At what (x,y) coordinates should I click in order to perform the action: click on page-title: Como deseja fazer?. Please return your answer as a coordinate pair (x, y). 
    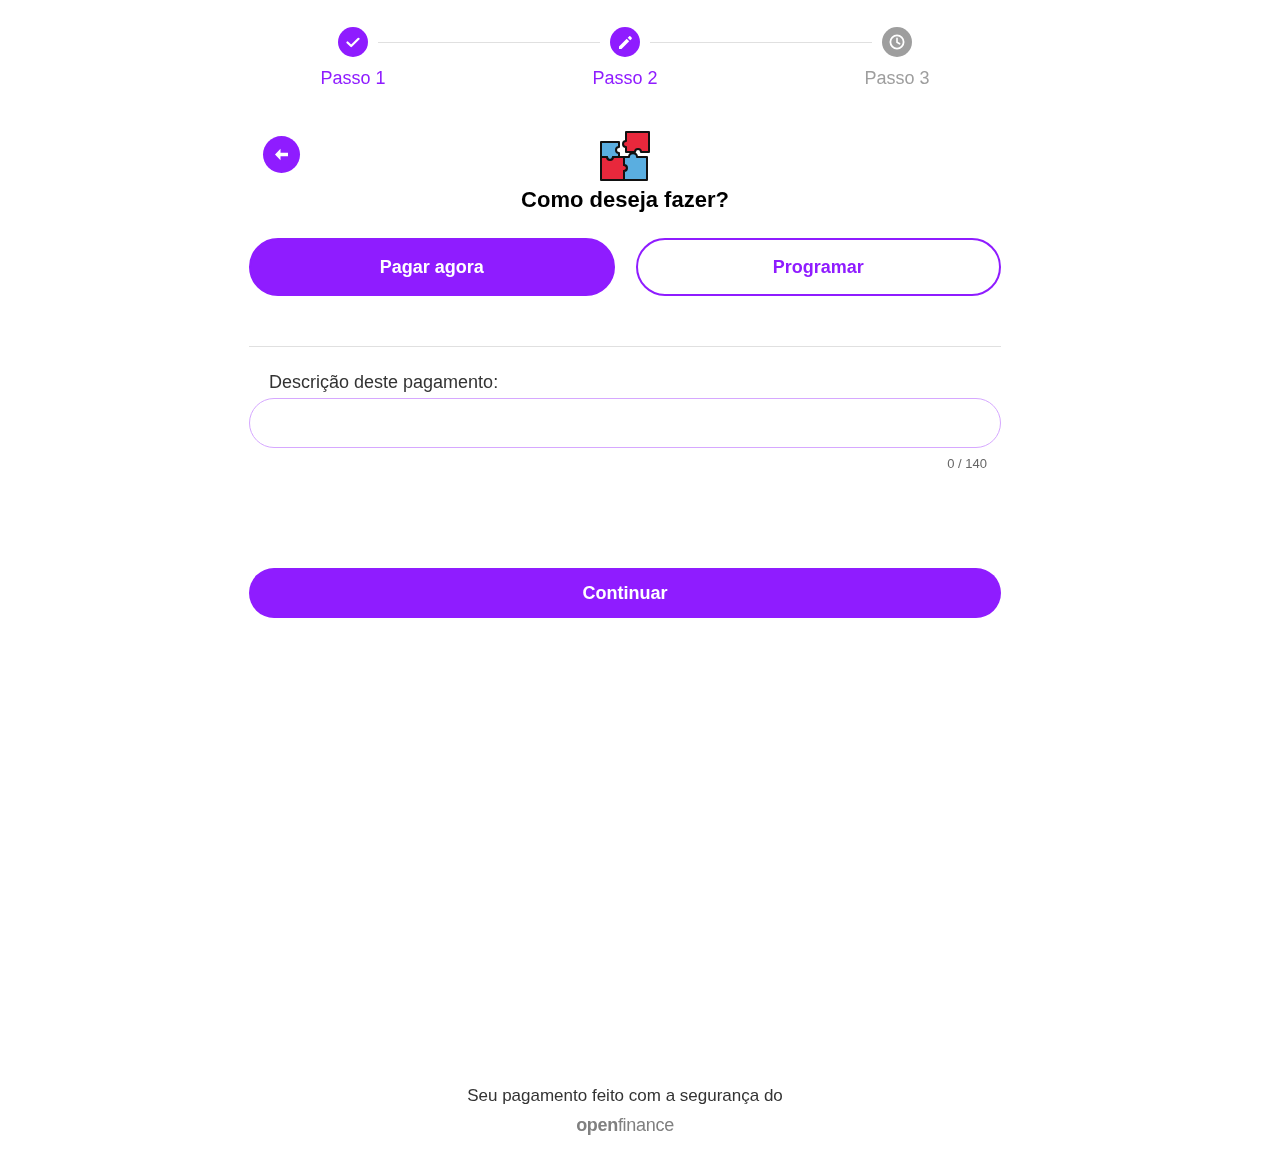
    Looking at the image, I should click on (625, 200).